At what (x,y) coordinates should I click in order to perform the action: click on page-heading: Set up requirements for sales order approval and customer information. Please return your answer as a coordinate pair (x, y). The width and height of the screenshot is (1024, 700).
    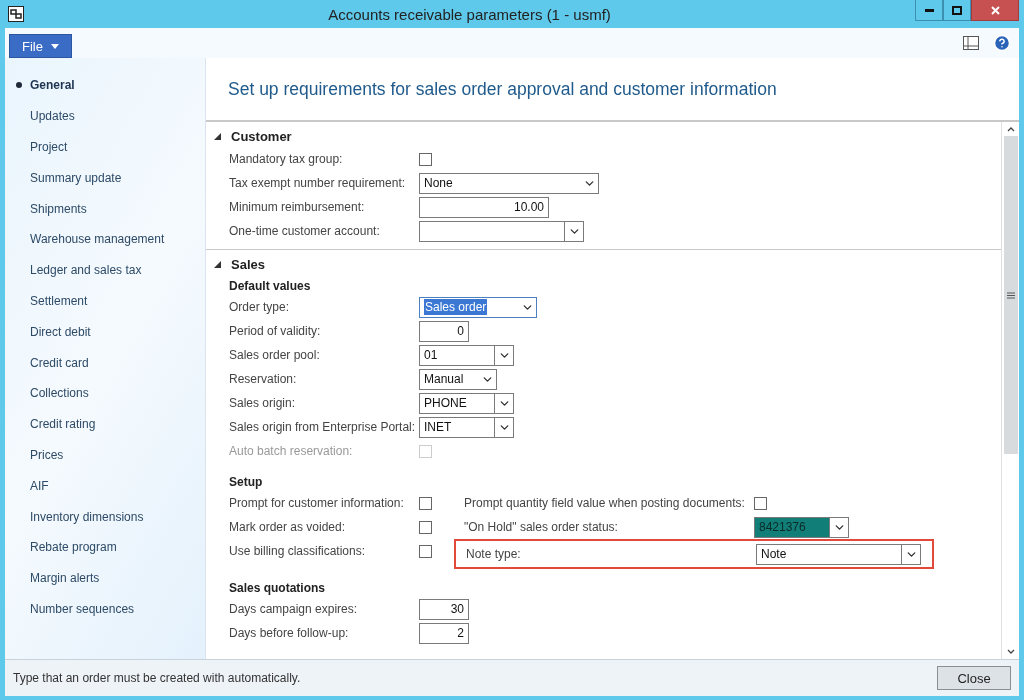
    Looking at the image, I should click on (612, 90).